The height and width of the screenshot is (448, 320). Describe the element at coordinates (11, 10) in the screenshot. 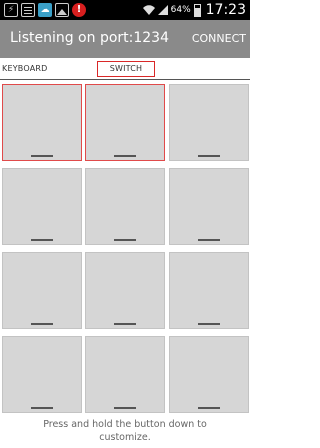

I see `usb-icon: ⚡` at that location.